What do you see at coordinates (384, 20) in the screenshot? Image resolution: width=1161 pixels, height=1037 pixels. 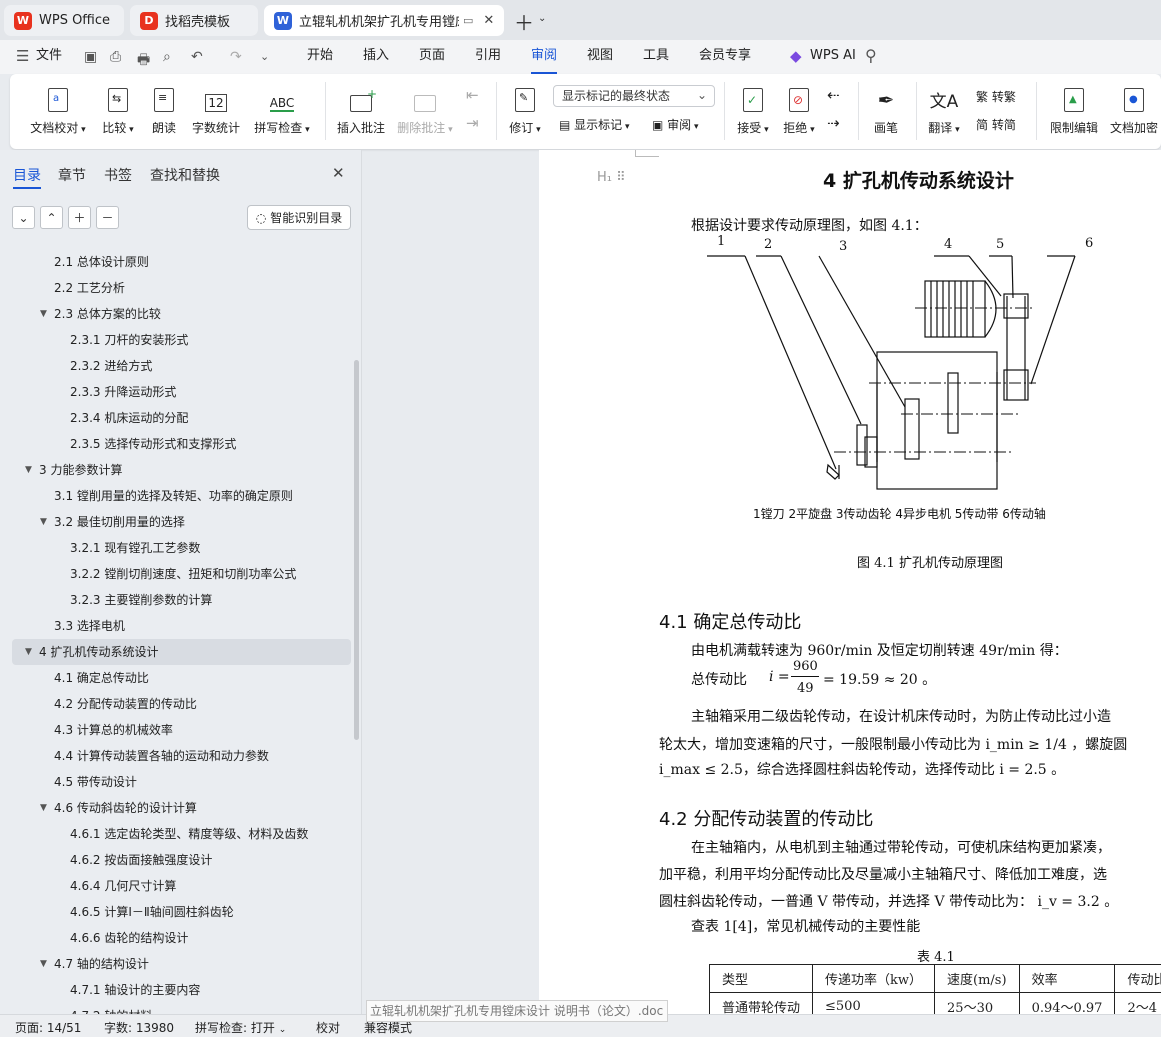 I see `tab-current-document: W 立辊轧机机架扩孔机专用镗床设 ▭ ✕` at bounding box center [384, 20].